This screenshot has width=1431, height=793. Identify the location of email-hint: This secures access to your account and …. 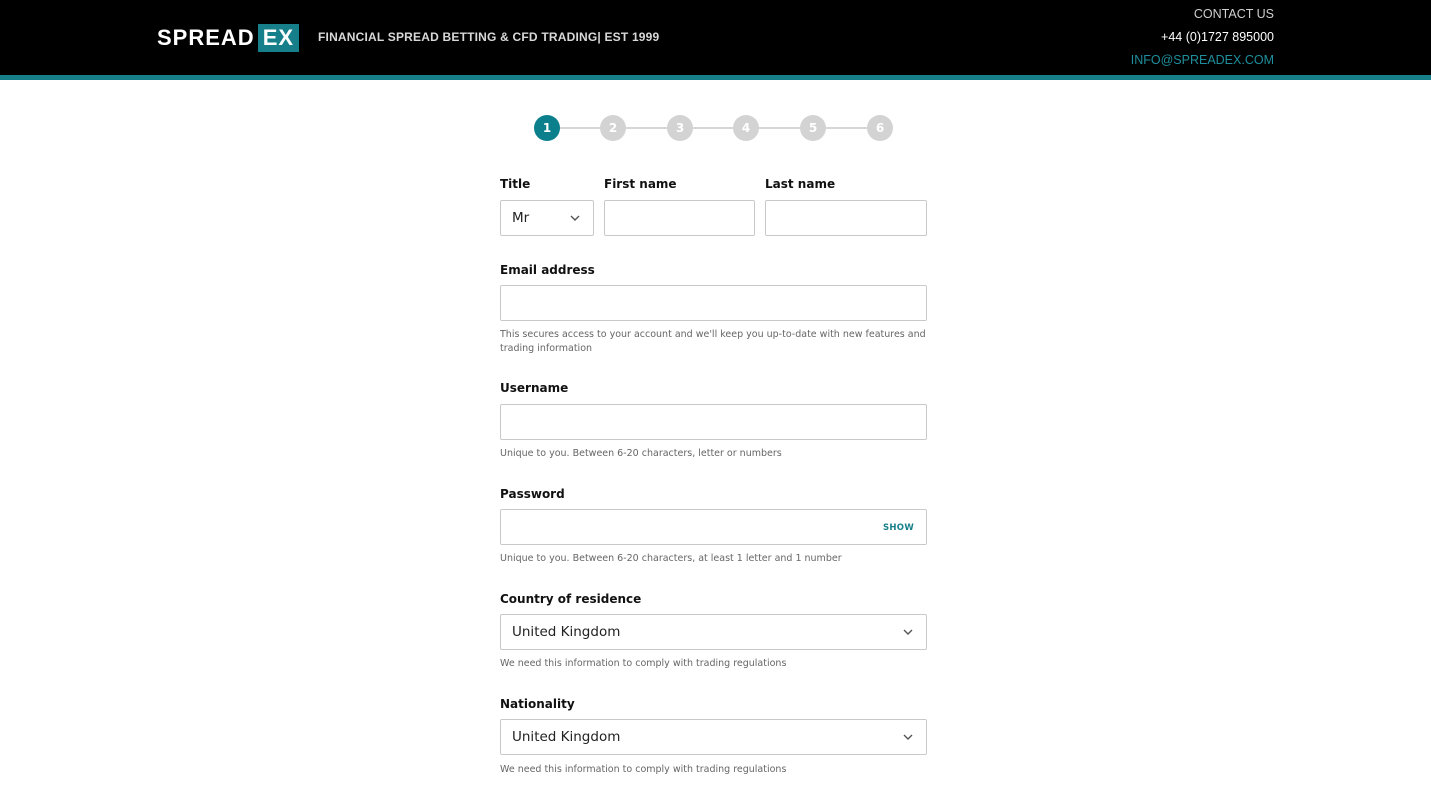
(713, 341).